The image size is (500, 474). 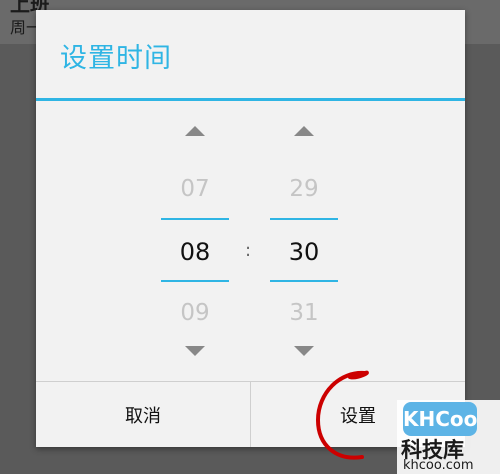 What do you see at coordinates (304, 281) in the screenshot?
I see `minute-selection-line-bottom` at bounding box center [304, 281].